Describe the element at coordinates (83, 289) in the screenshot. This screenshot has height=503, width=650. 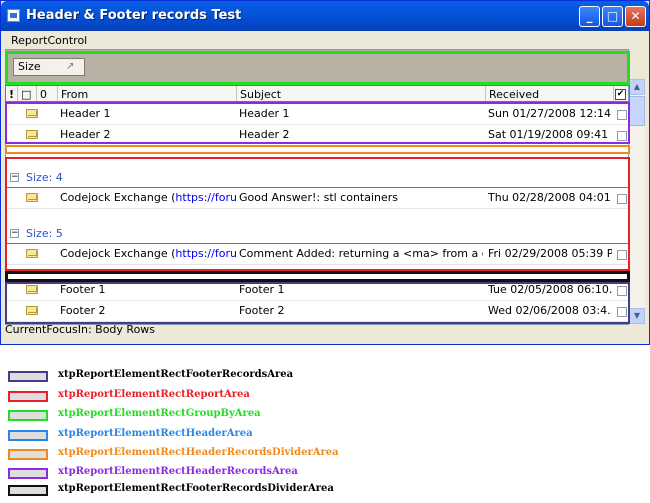
I see `row-from: Footer 1` at that location.